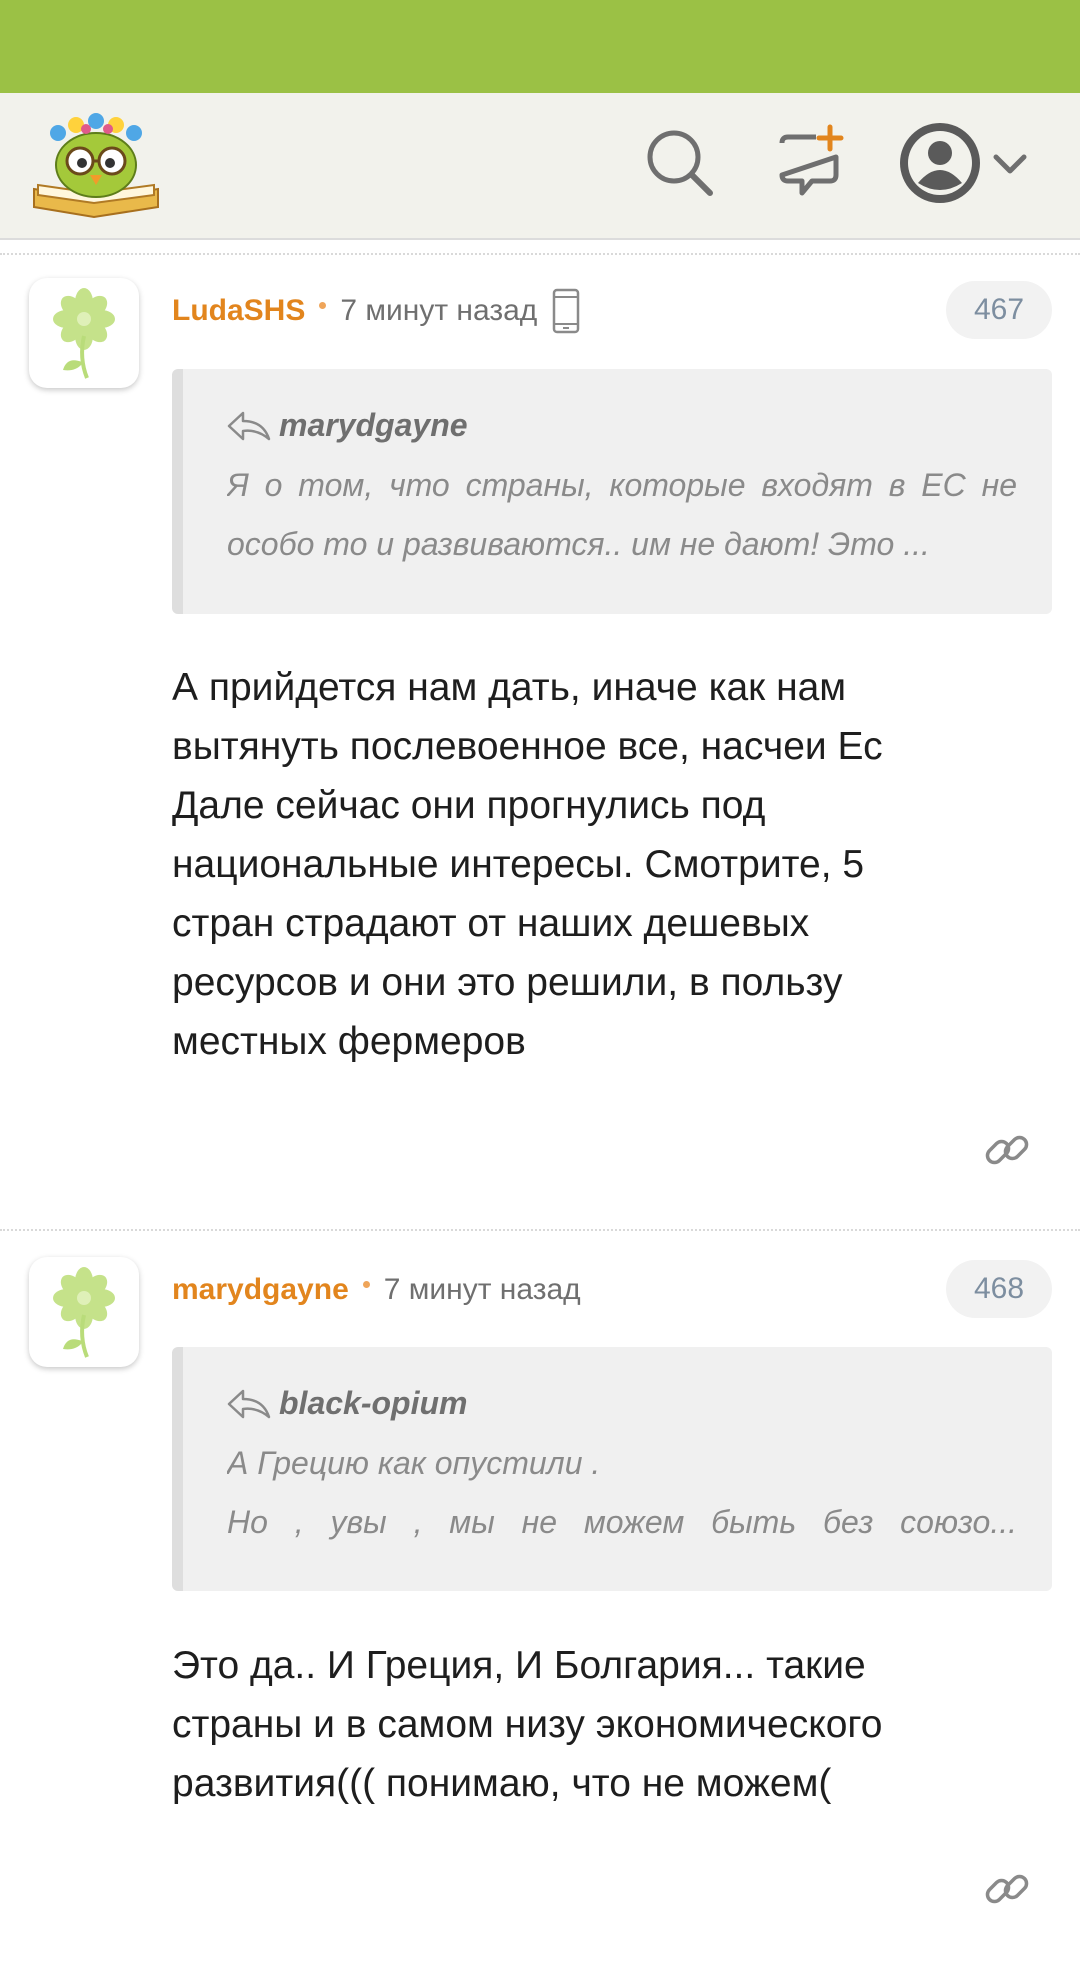 The height and width of the screenshot is (1969, 1080). I want to click on quote-header: marydgayne, so click(347, 425).